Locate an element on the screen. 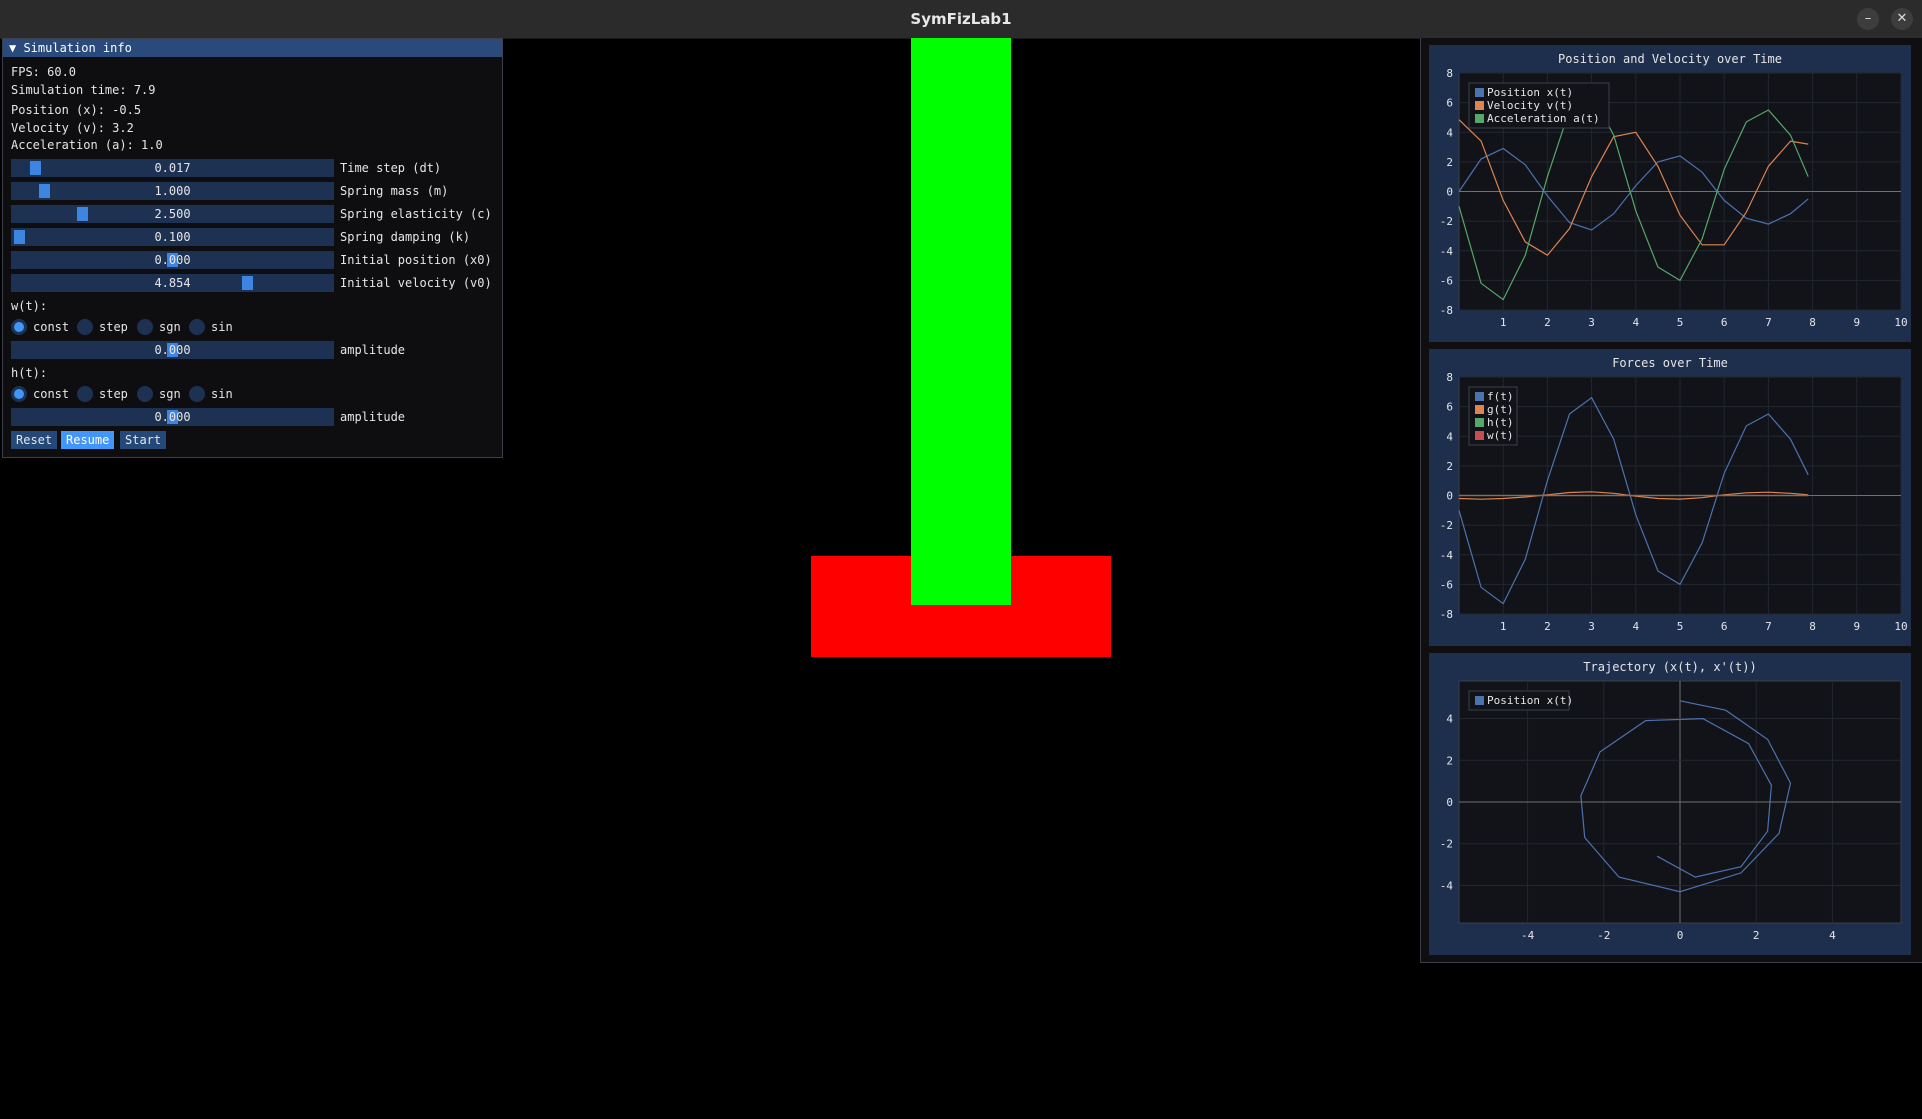 The image size is (1922, 1119). velocity-text: Velocity (v): 3.2 is located at coordinates (72, 128).